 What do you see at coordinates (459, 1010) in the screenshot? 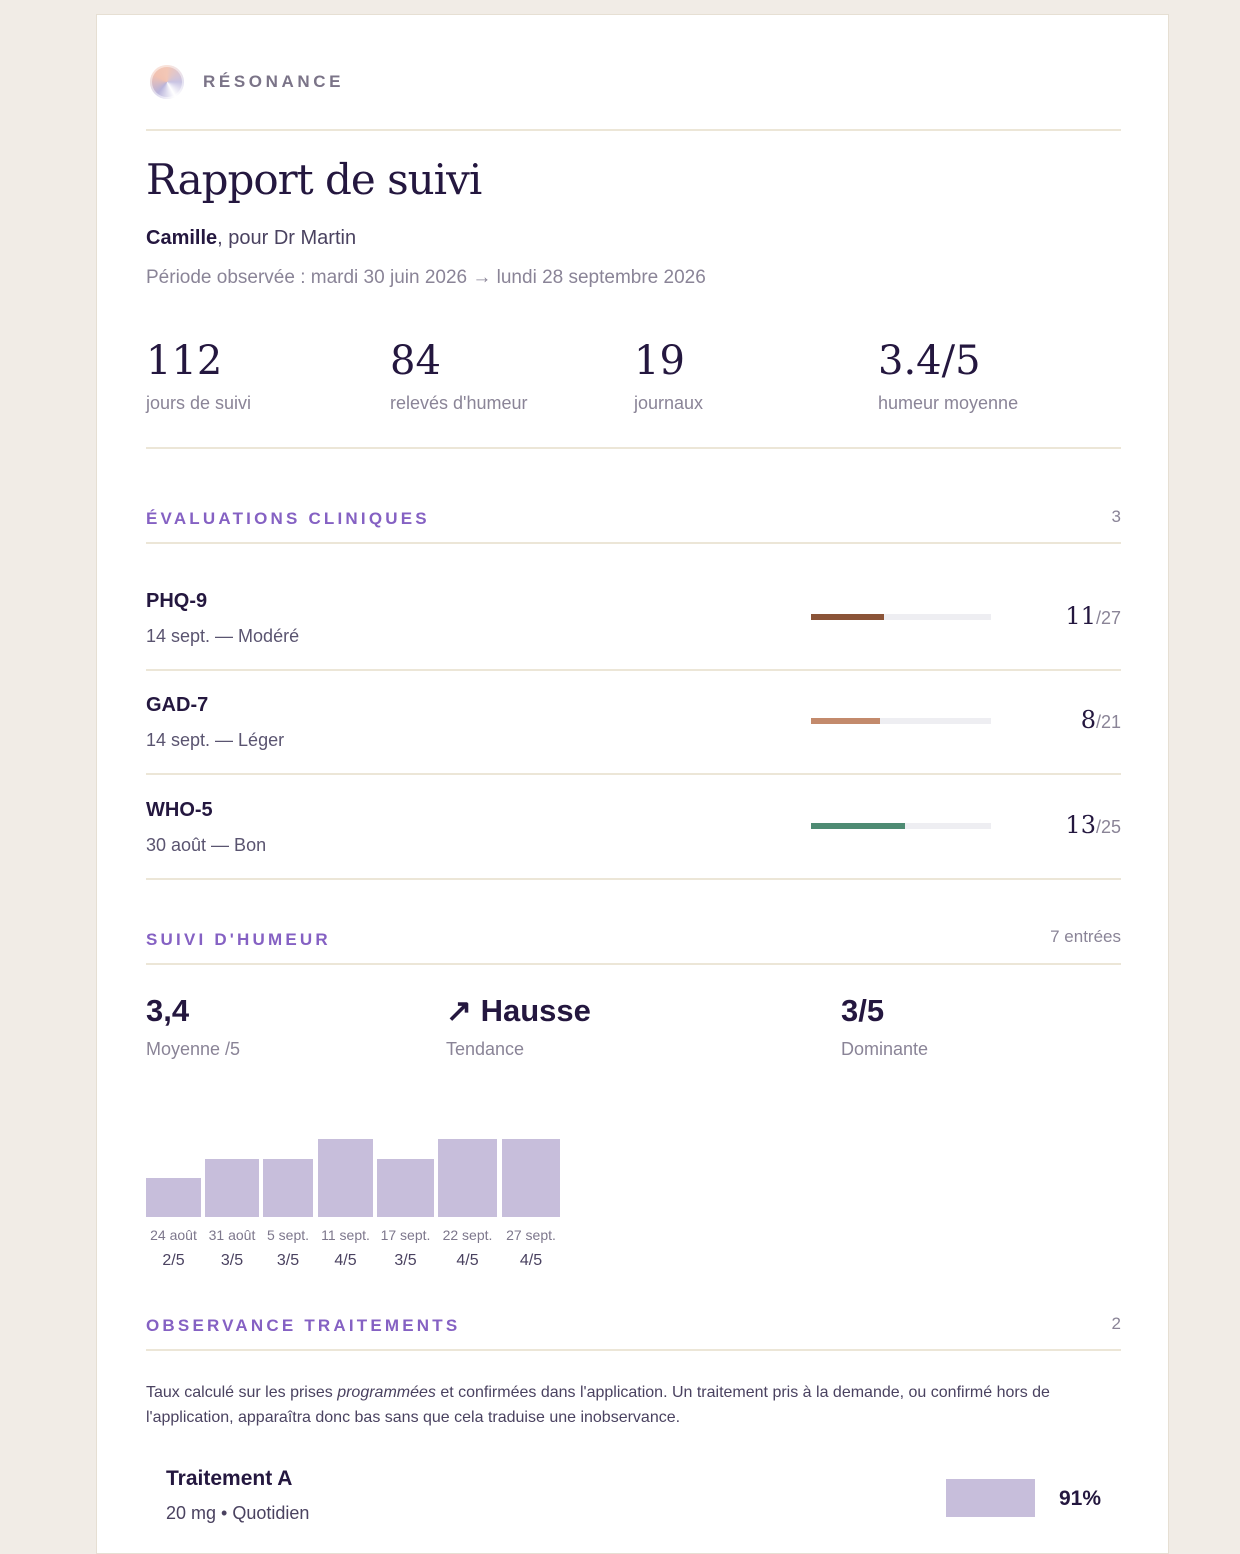
I see `arrow-up-right-icon: ↗` at bounding box center [459, 1010].